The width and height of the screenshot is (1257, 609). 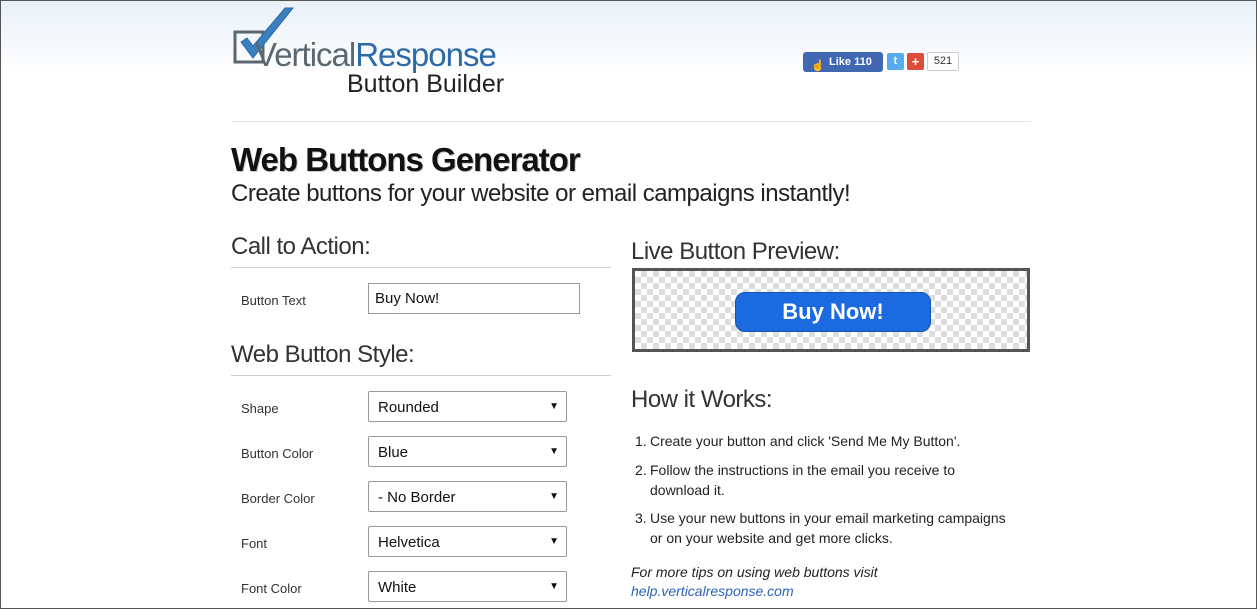 I want to click on border-color-label: Border Color, so click(x=278, y=498).